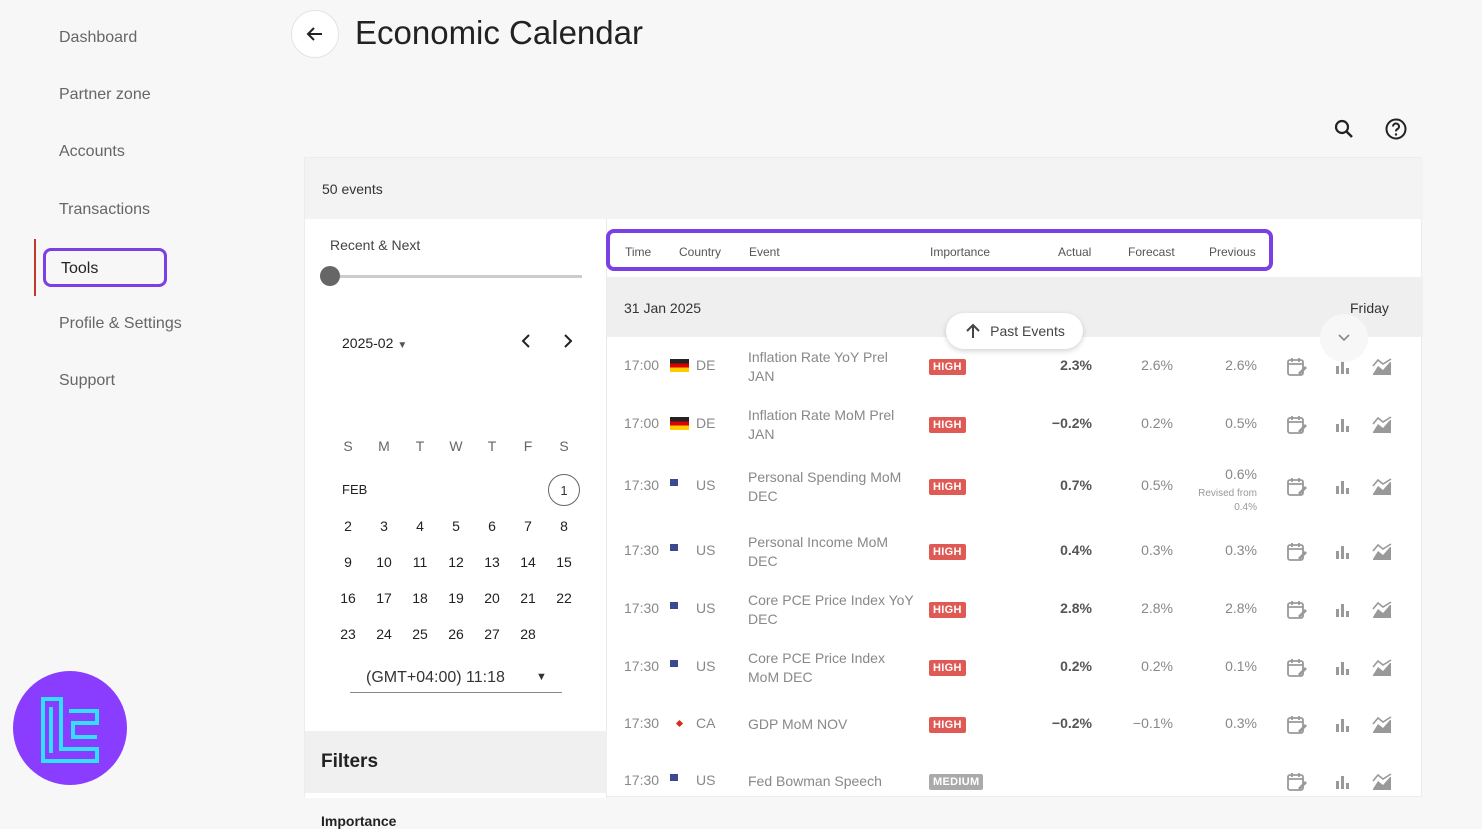 The image size is (1482, 829). What do you see at coordinates (833, 724) in the screenshot?
I see `event-name: GDP MoM NOV` at bounding box center [833, 724].